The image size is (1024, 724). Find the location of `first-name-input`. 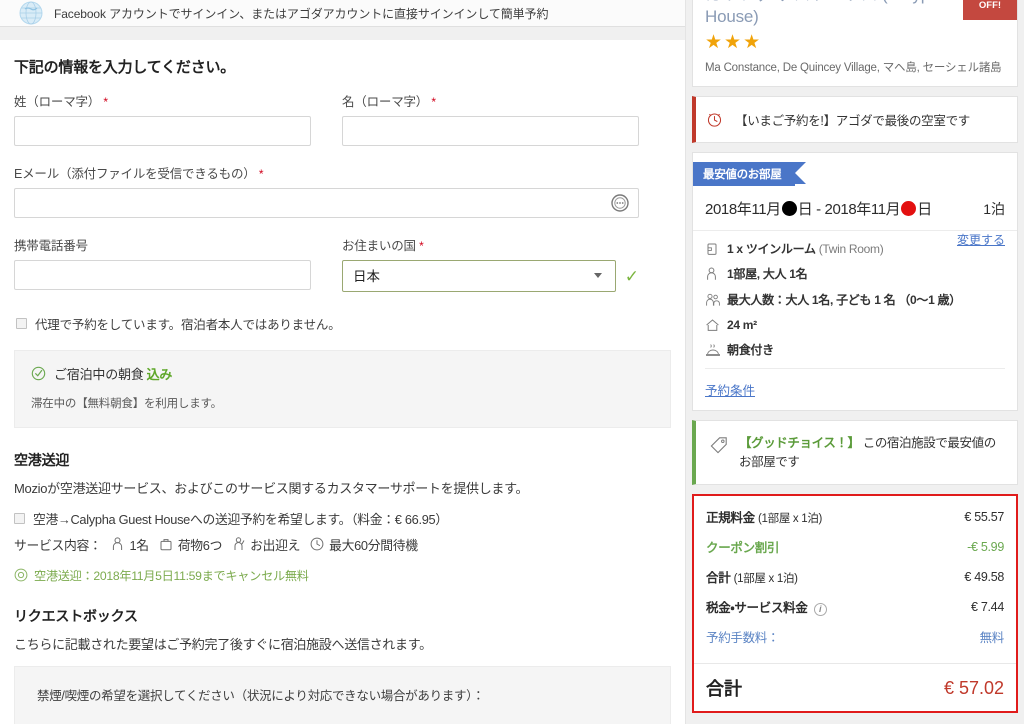

first-name-input is located at coordinates (490, 131).